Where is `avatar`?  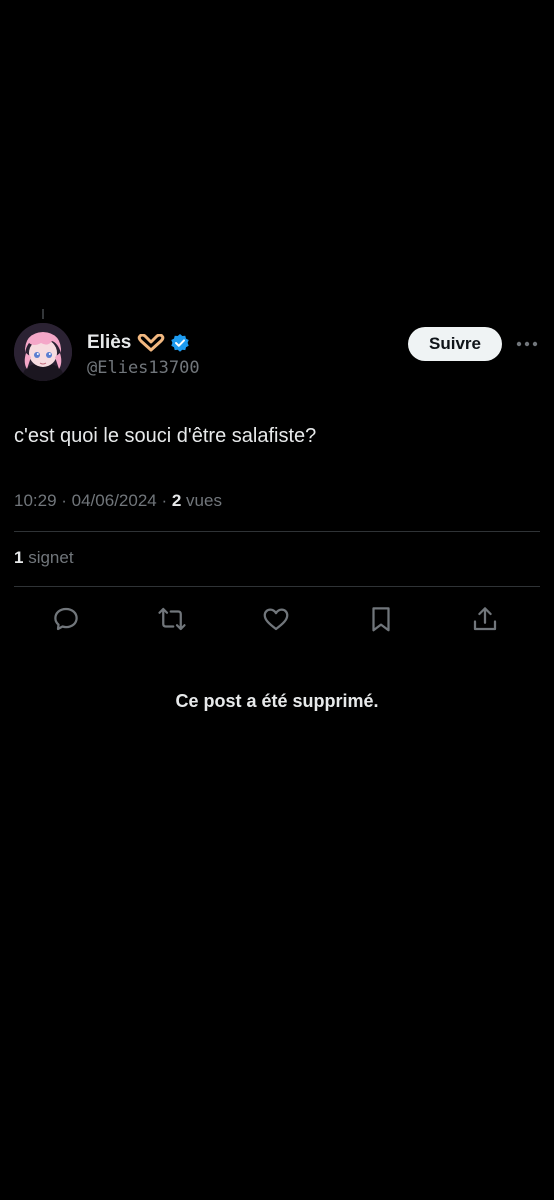 avatar is located at coordinates (43, 352).